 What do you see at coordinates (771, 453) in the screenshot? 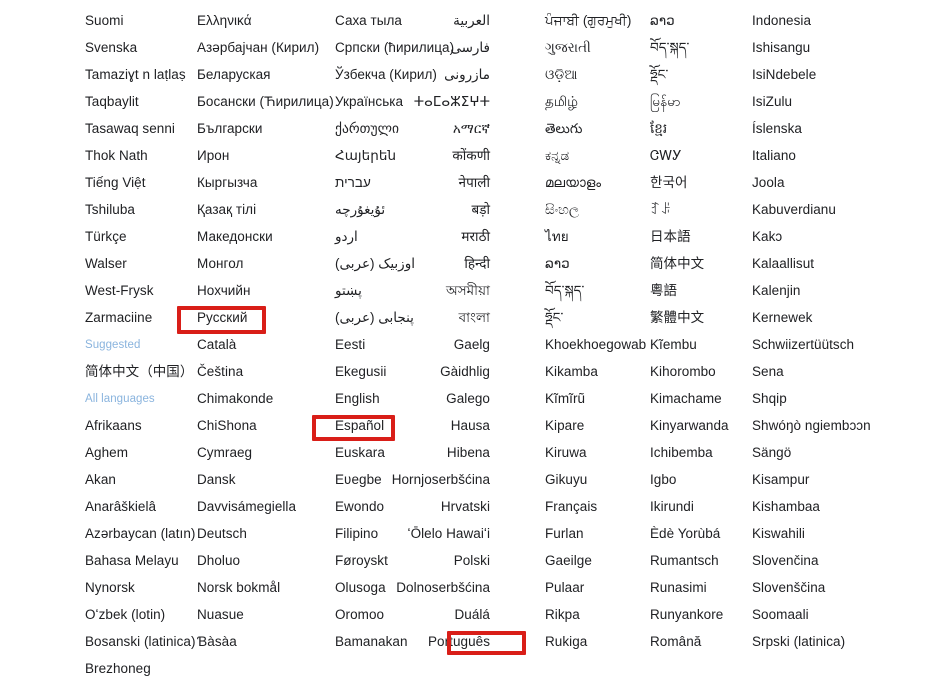
I see `language-option: Sängö` at bounding box center [771, 453].